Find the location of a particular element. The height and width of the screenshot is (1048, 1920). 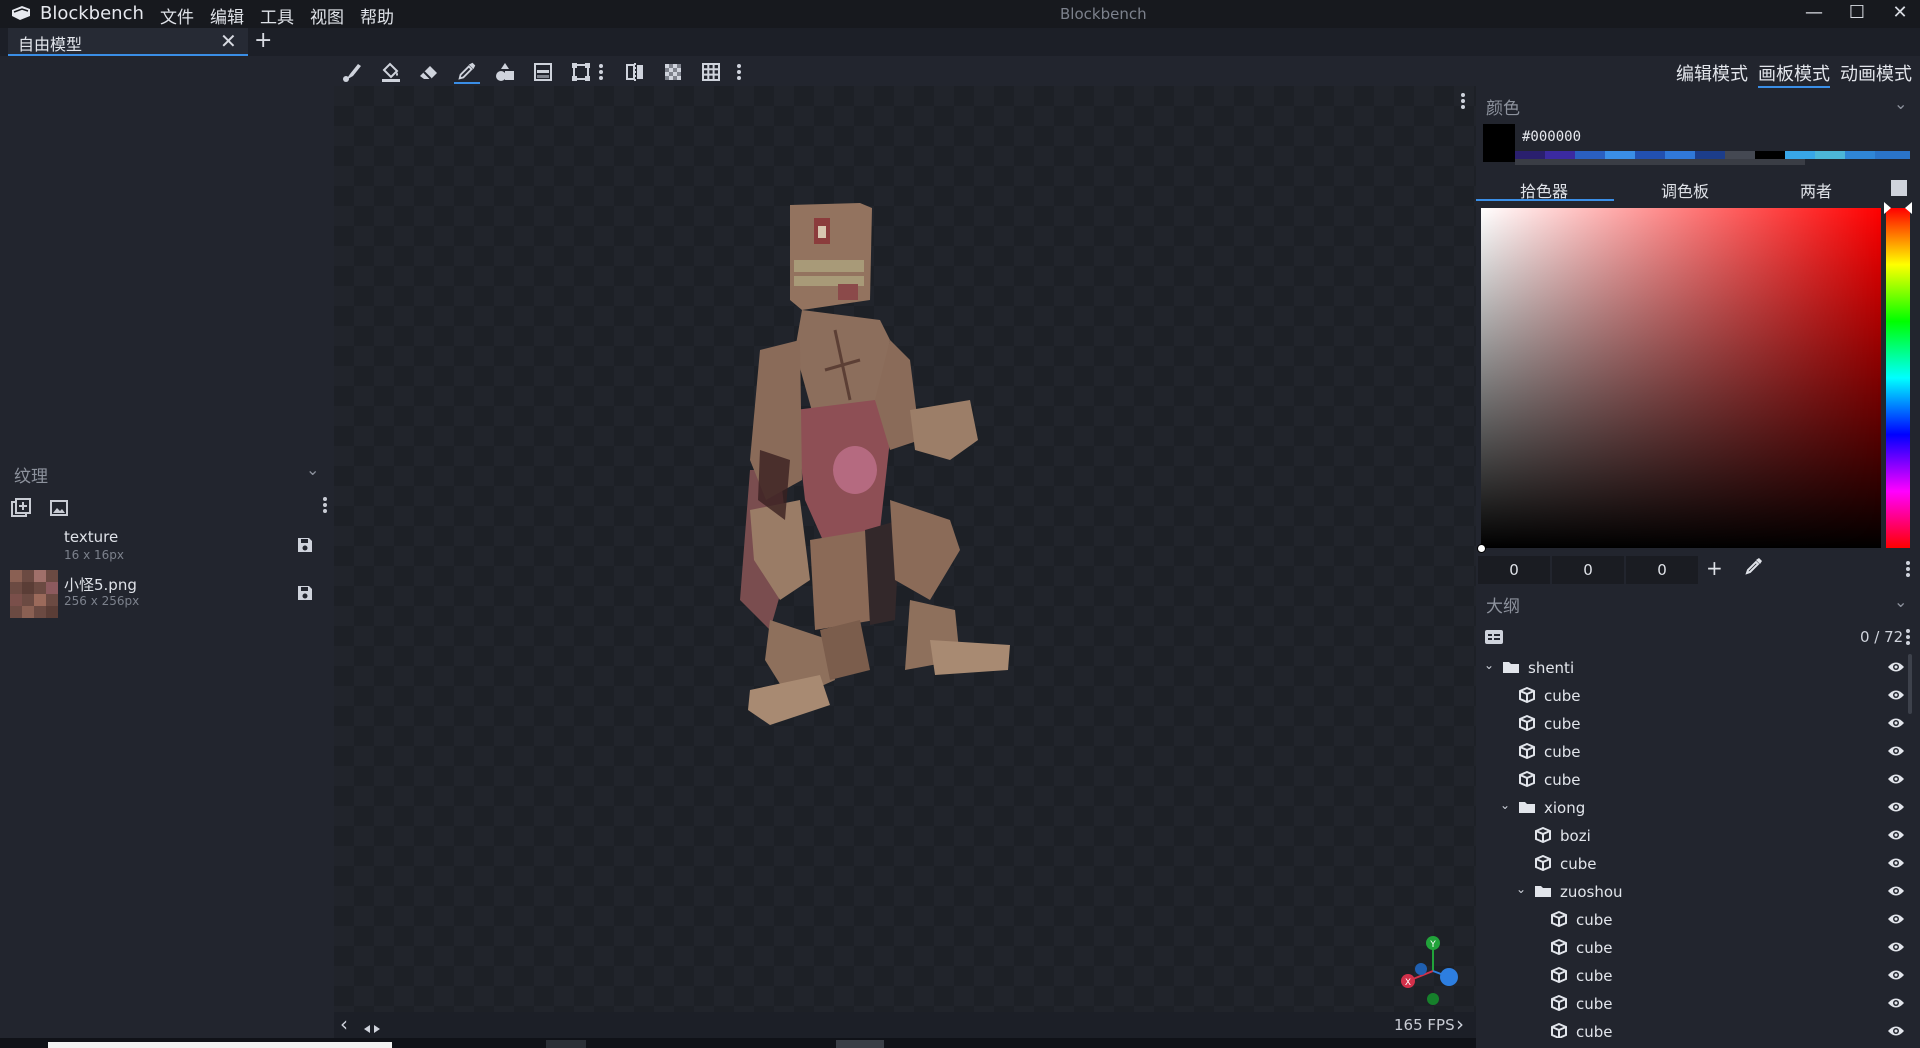

mirror-icon is located at coordinates (635, 72).